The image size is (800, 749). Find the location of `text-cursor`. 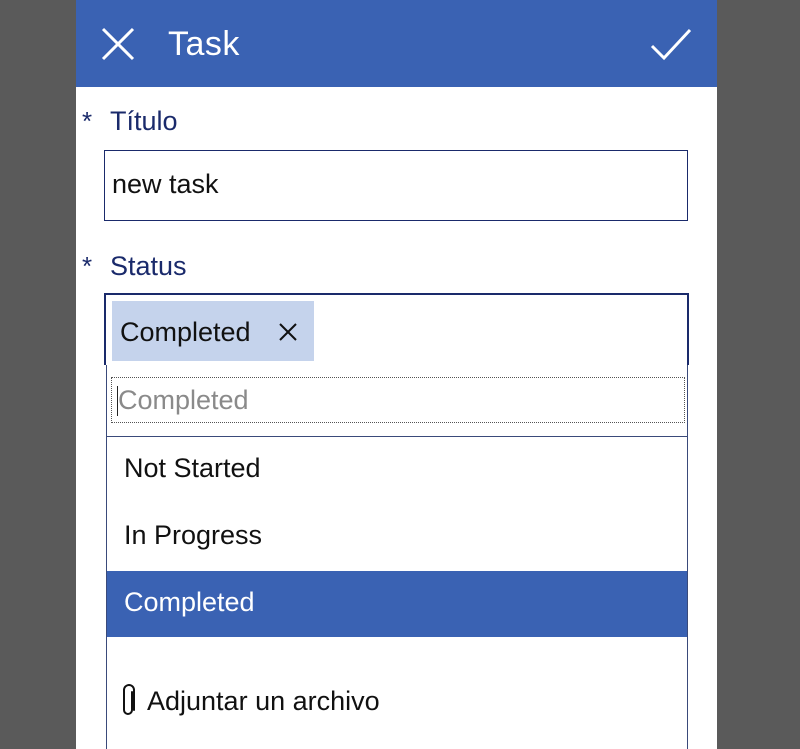

text-cursor is located at coordinates (117, 401).